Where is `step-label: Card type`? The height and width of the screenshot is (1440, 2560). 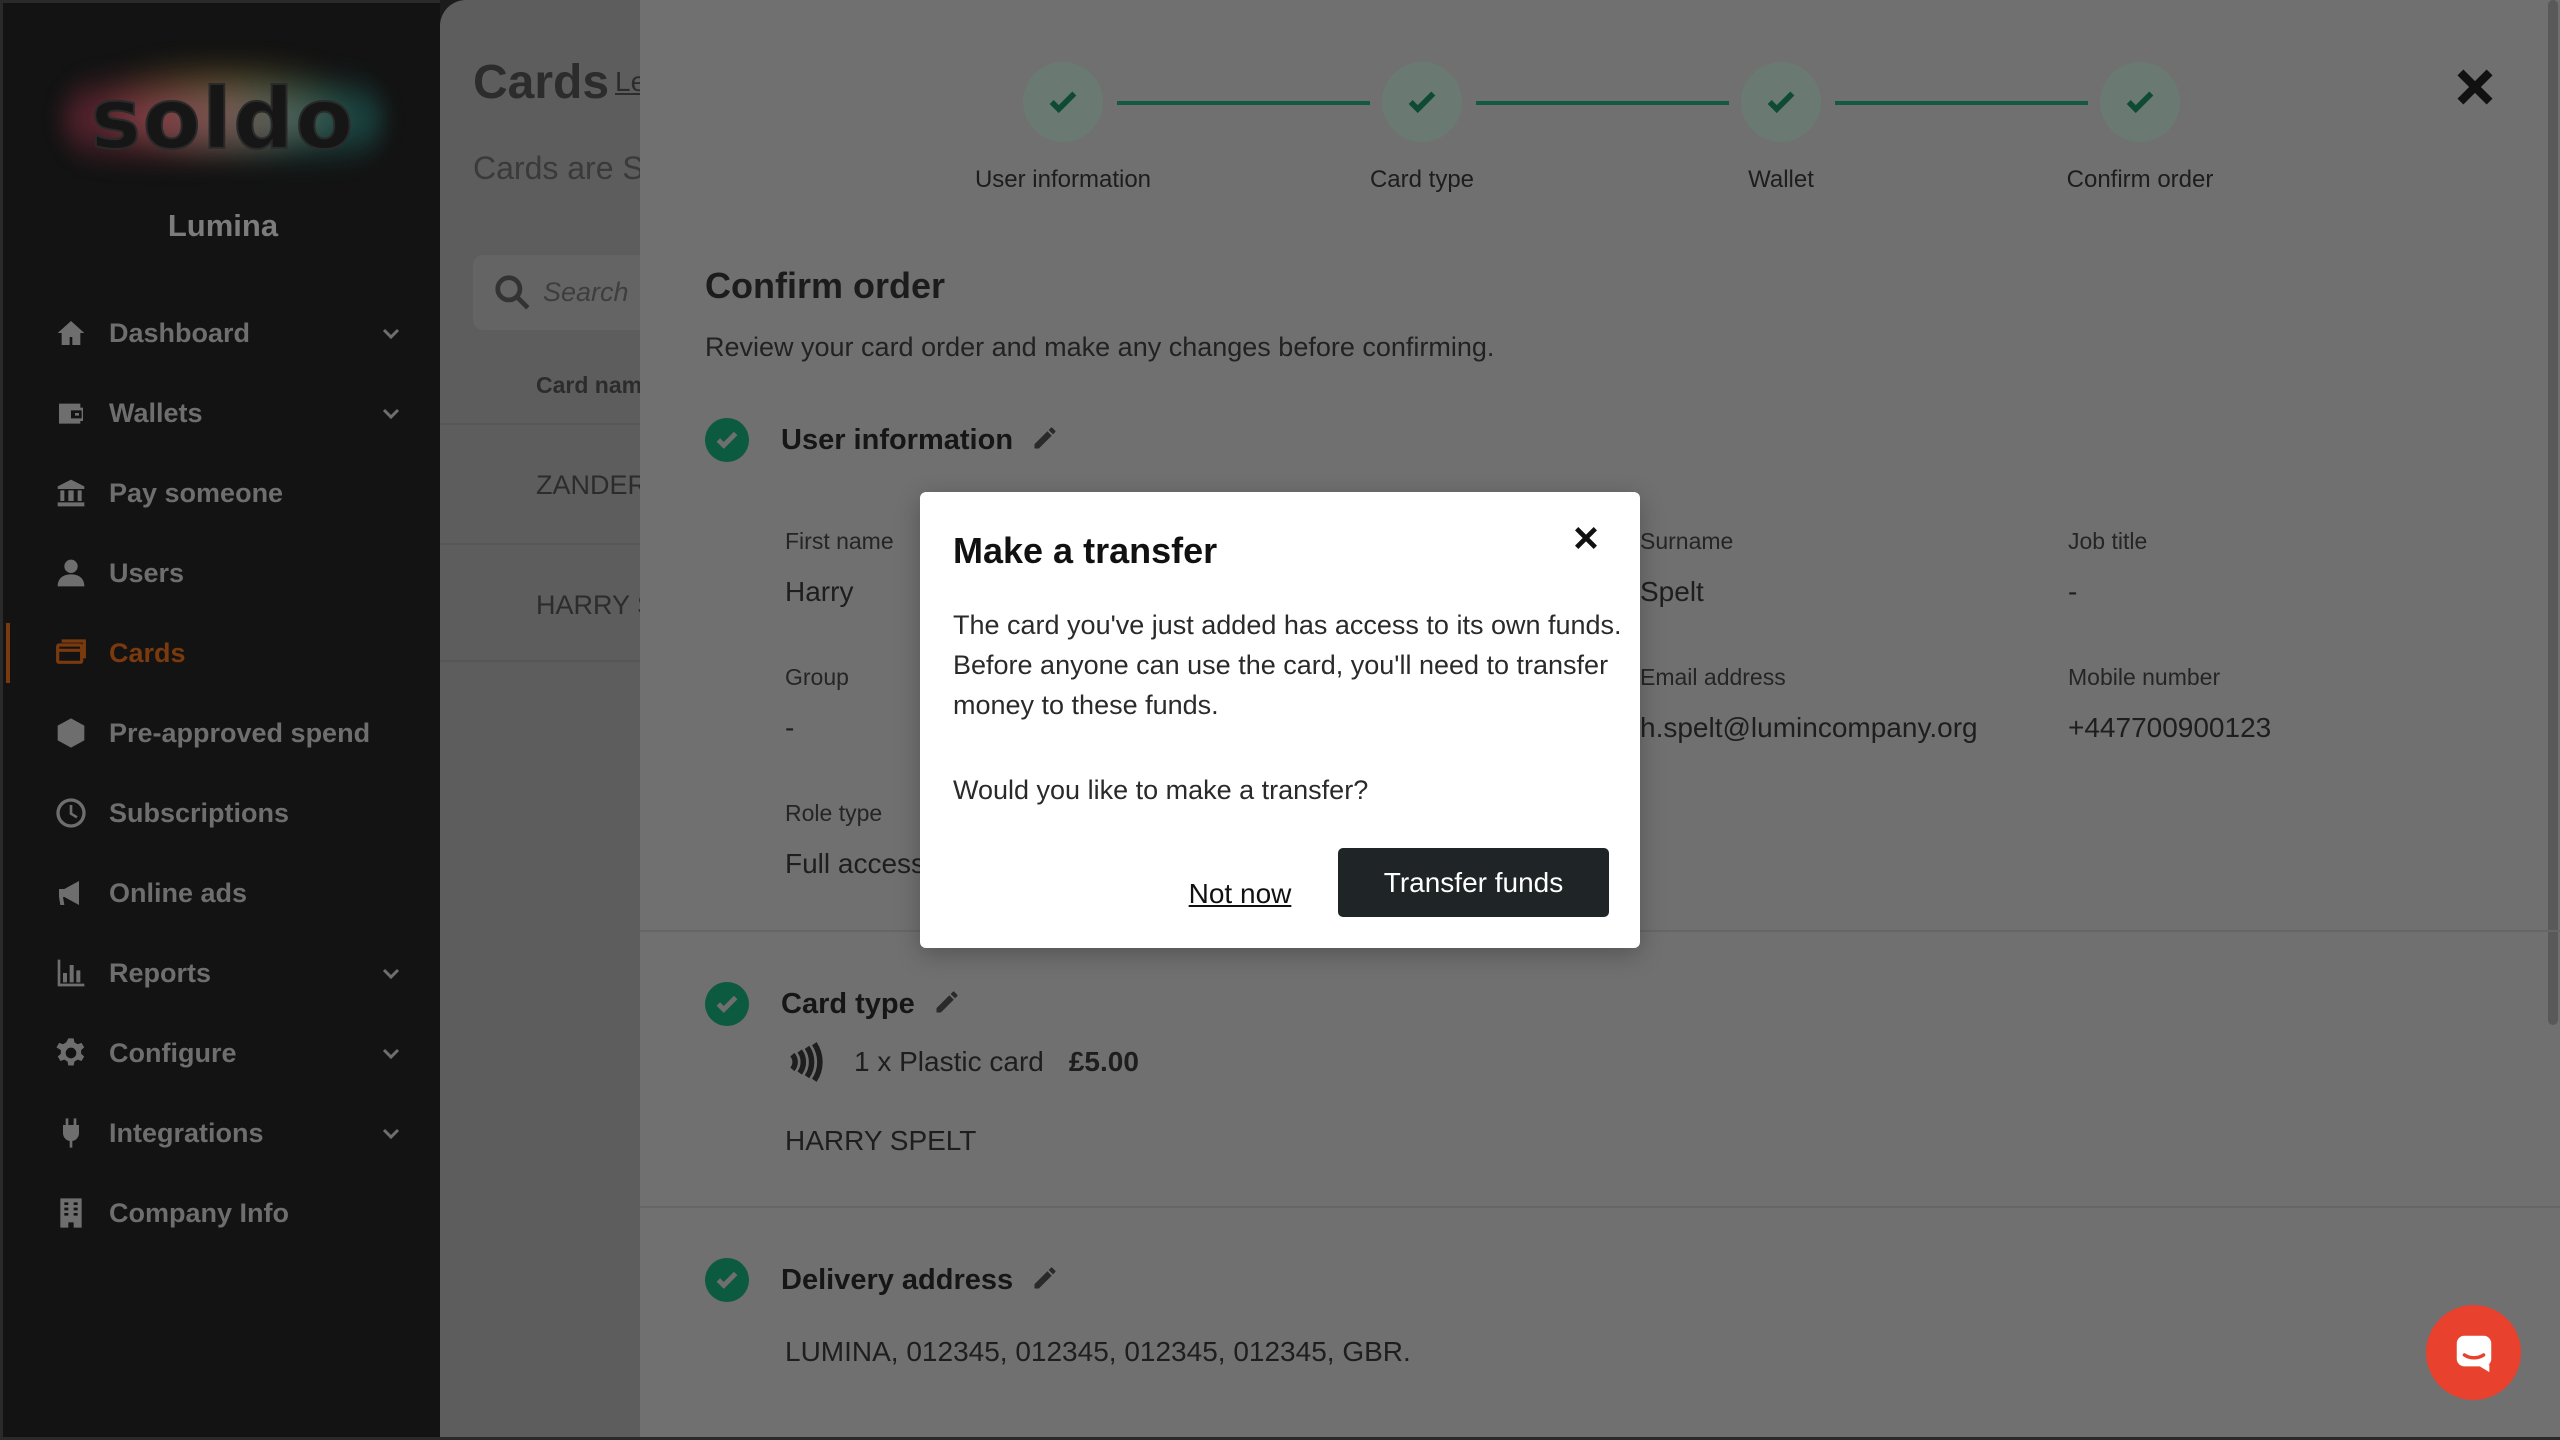
step-label: Card type is located at coordinates (1422, 179).